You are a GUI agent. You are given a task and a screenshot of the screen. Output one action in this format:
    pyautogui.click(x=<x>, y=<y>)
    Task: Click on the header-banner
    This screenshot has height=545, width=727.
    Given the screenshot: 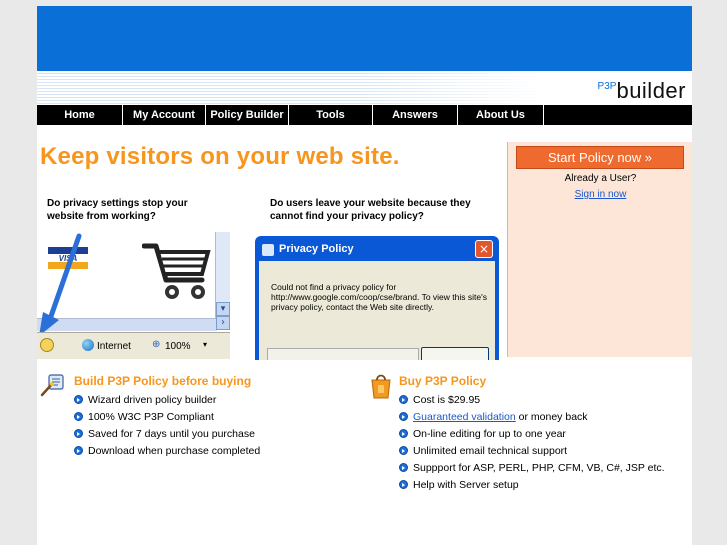 What is the action you would take?
    pyautogui.click(x=364, y=38)
    